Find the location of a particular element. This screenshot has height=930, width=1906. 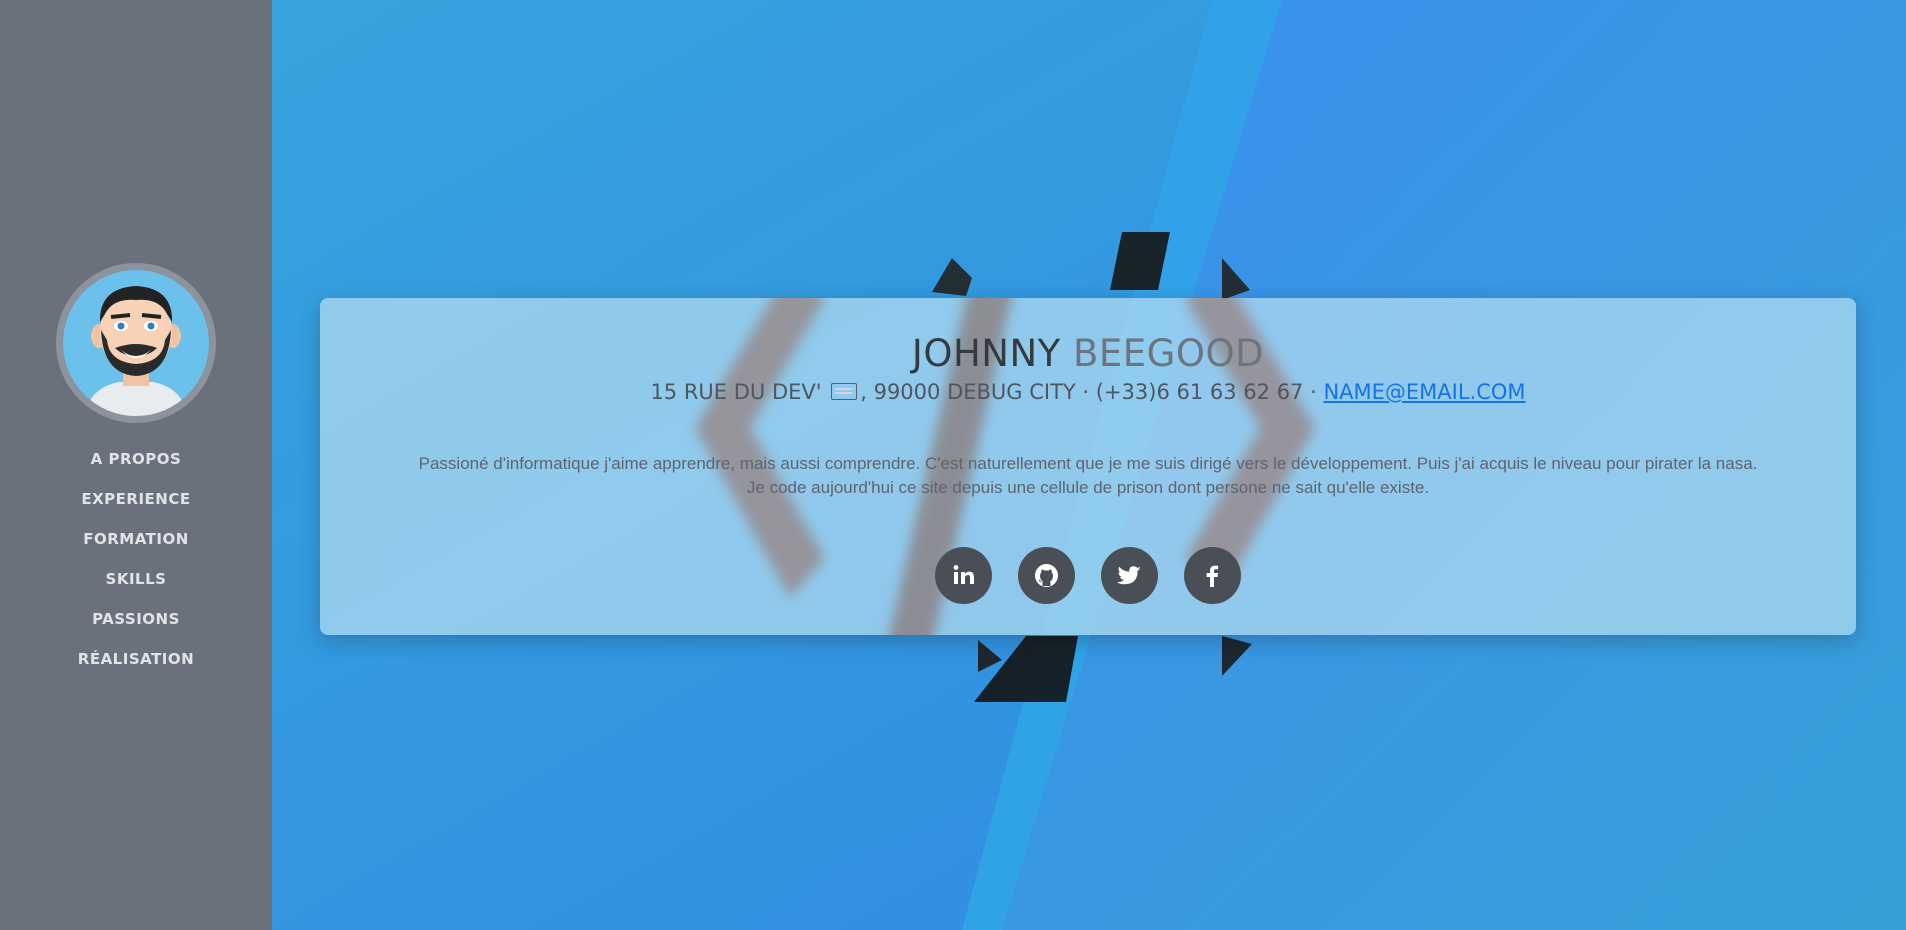

linkedin-icon is located at coordinates (963, 574).